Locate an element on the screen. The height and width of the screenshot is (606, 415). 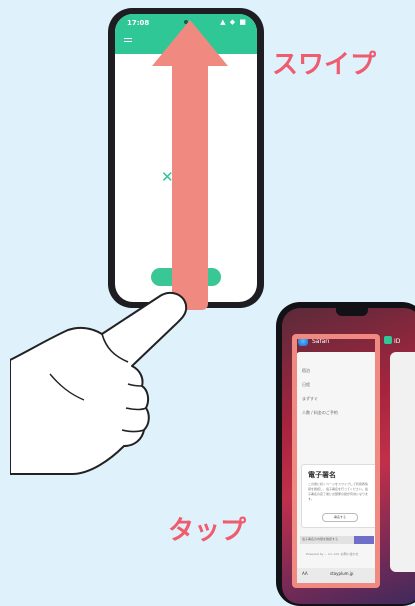
swipe-label: スワイプ is located at coordinates (324, 65).